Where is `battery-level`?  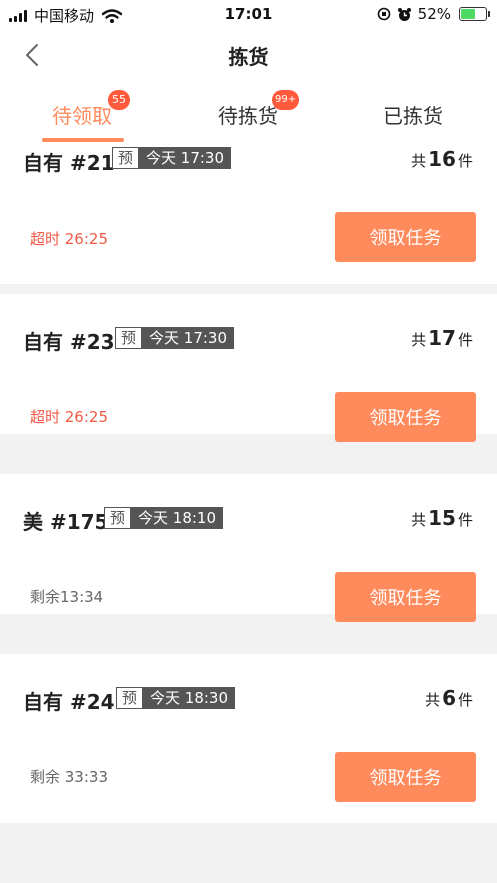 battery-level is located at coordinates (468, 14).